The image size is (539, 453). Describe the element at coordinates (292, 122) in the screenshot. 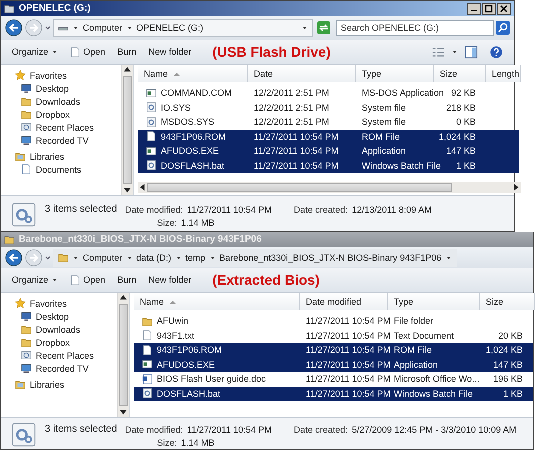

I see `date-cell: 12/2/2011 2:51 PM` at that location.